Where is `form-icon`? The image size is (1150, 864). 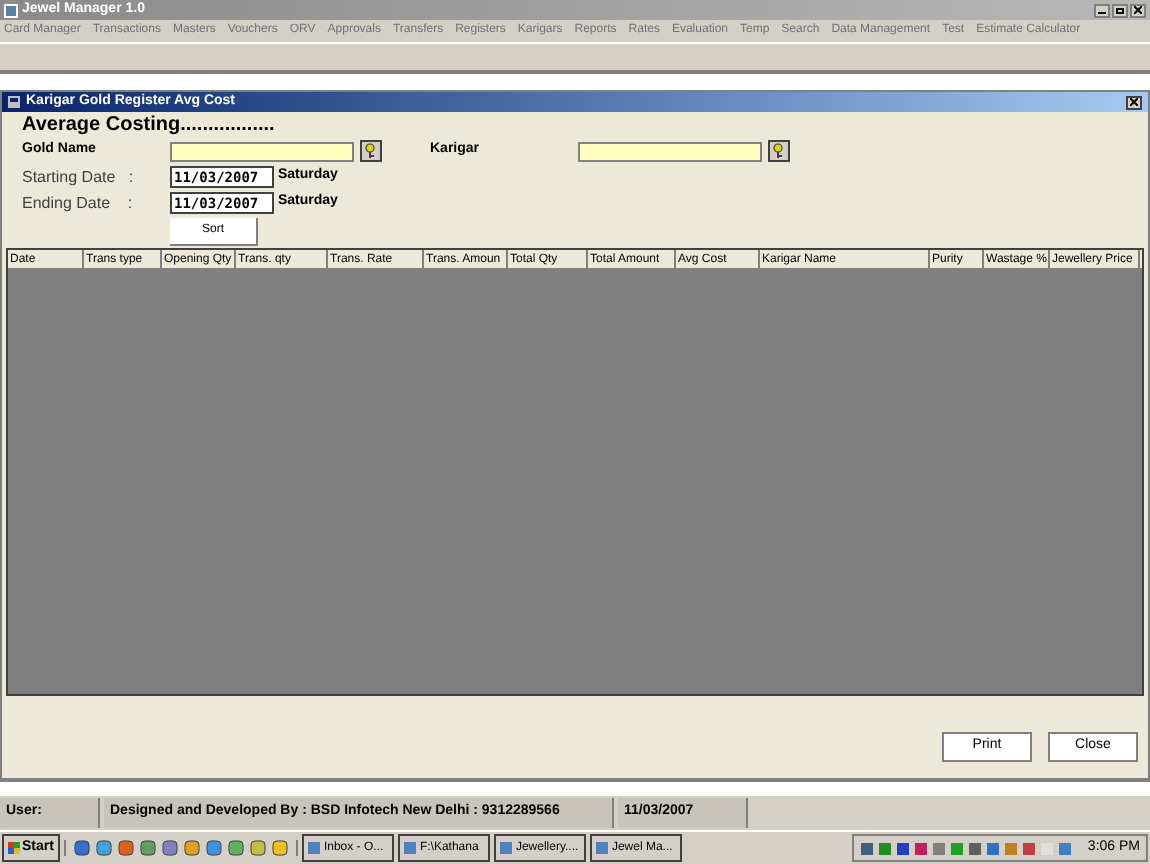 form-icon is located at coordinates (14, 102).